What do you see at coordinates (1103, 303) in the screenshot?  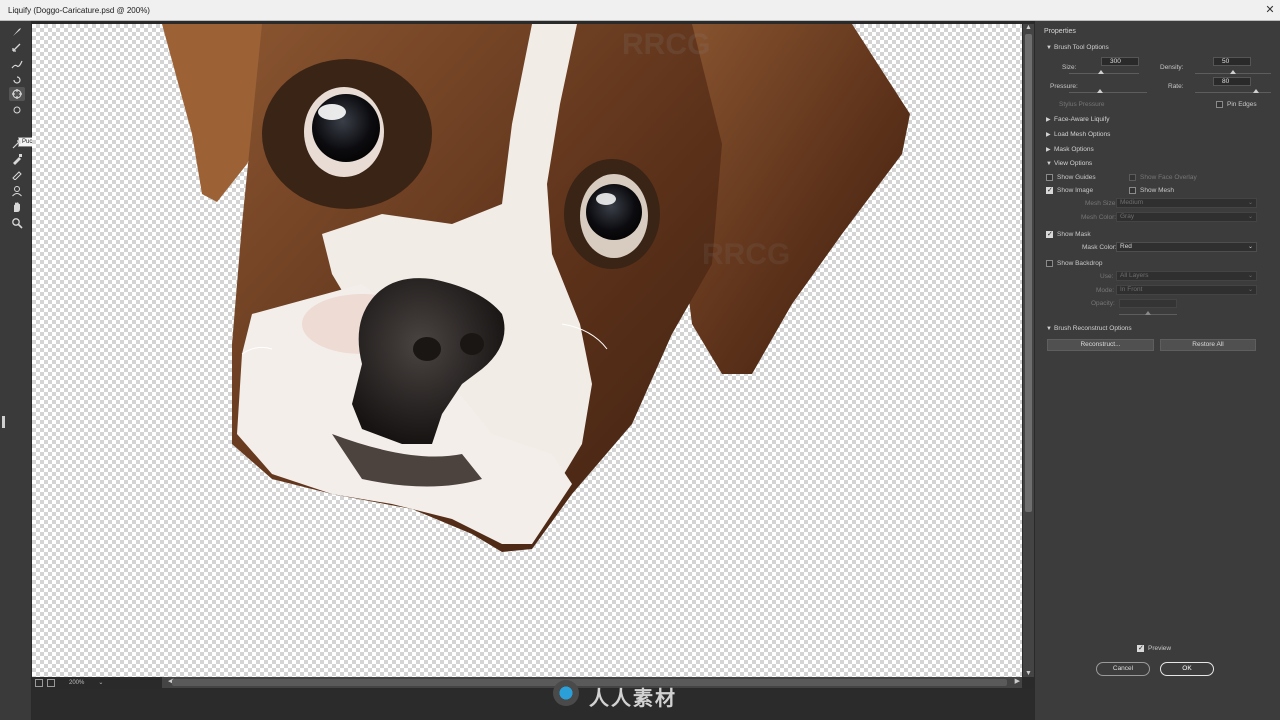 I see `opacity-label: Opacity:` at bounding box center [1103, 303].